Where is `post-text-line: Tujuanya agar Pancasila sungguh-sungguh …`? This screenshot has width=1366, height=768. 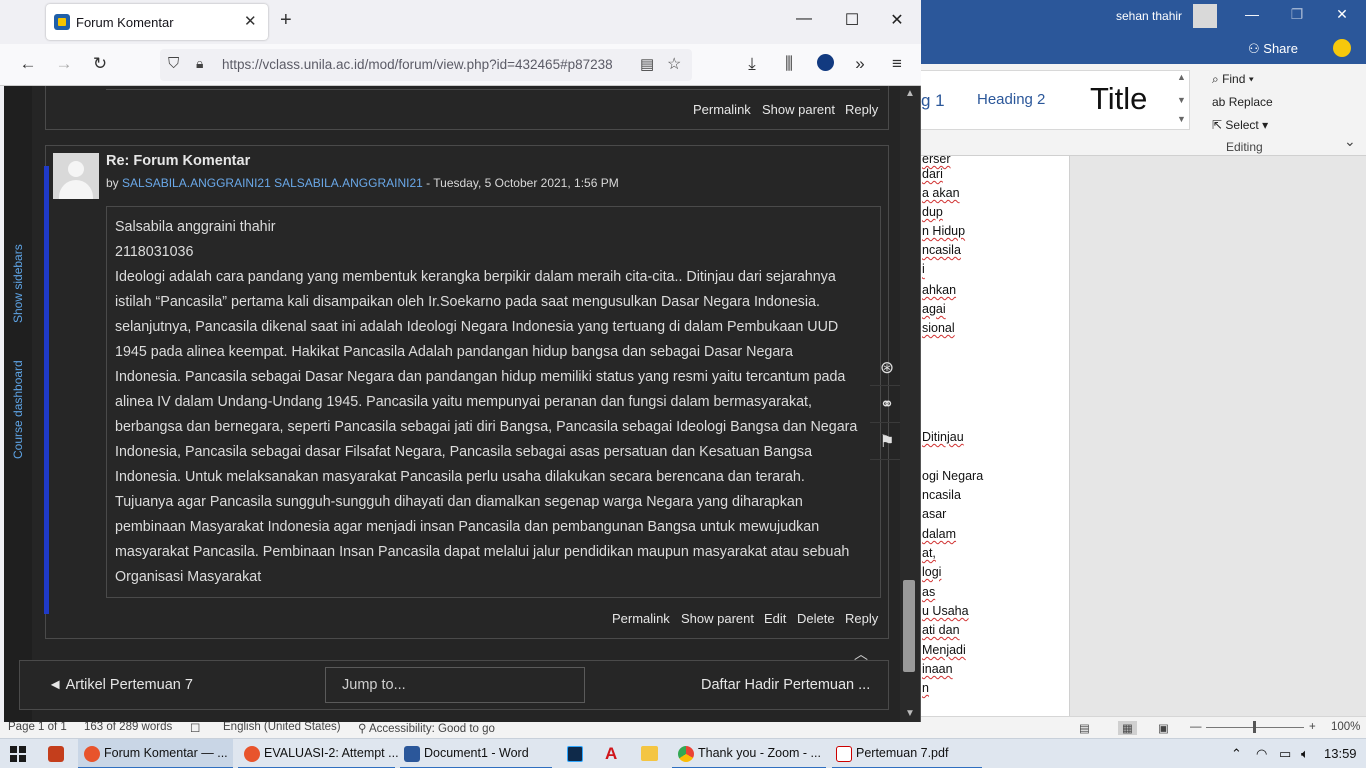 post-text-line: Tujuanya agar Pancasila sungguh-sungguh … is located at coordinates (459, 502).